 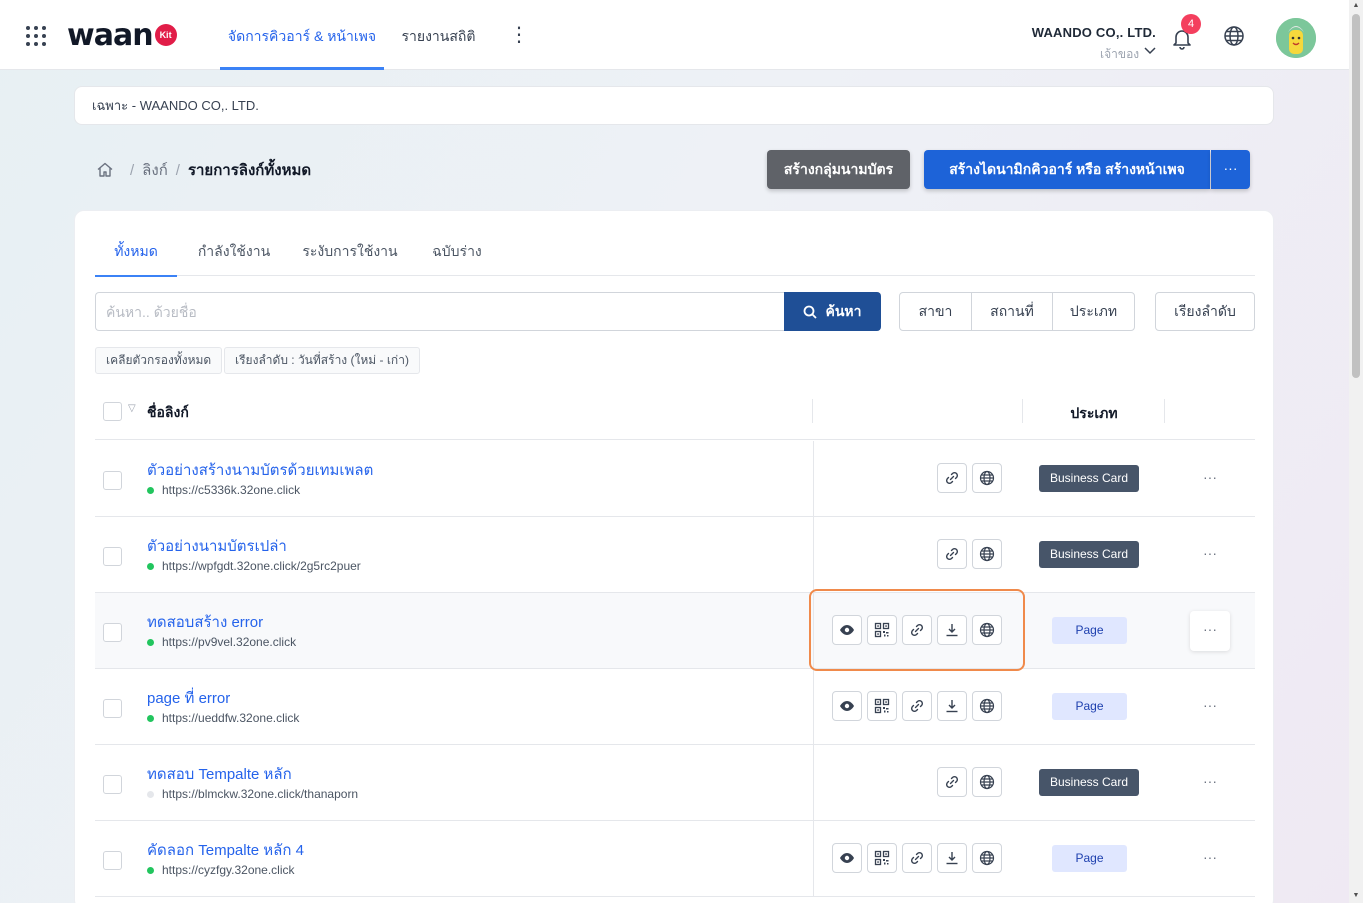 I want to click on status-dot-icon, so click(x=150, y=490).